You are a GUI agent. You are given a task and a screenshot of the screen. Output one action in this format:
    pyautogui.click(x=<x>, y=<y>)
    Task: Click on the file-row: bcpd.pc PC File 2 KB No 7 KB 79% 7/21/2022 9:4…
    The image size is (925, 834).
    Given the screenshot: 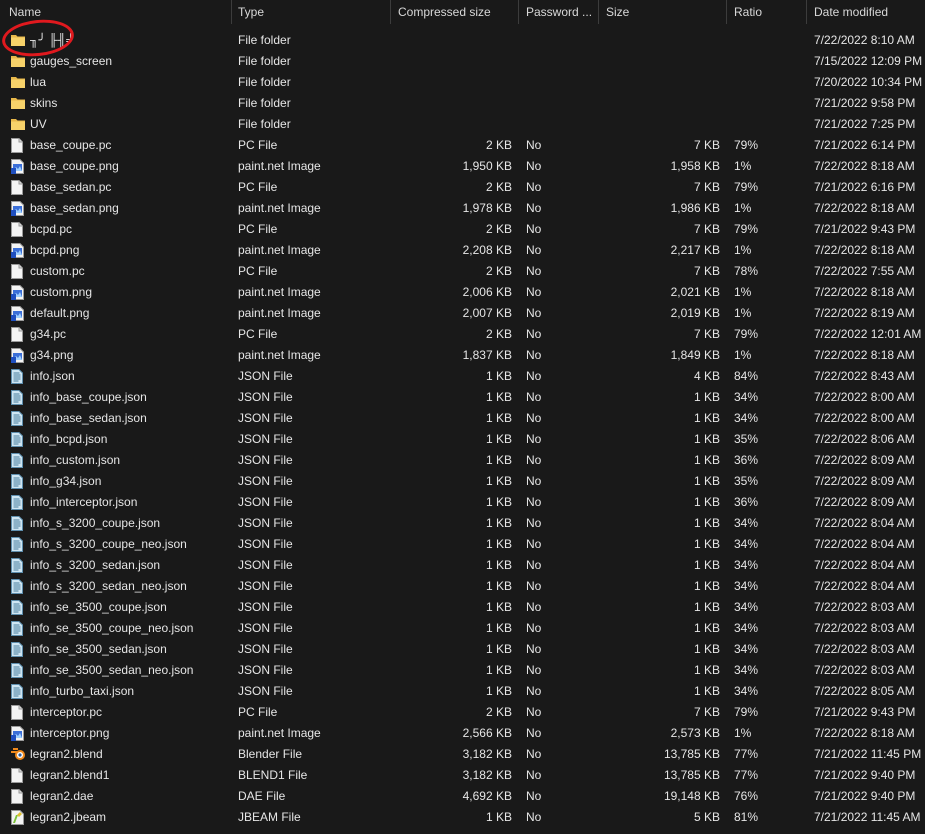 What is the action you would take?
    pyautogui.click(x=462, y=229)
    